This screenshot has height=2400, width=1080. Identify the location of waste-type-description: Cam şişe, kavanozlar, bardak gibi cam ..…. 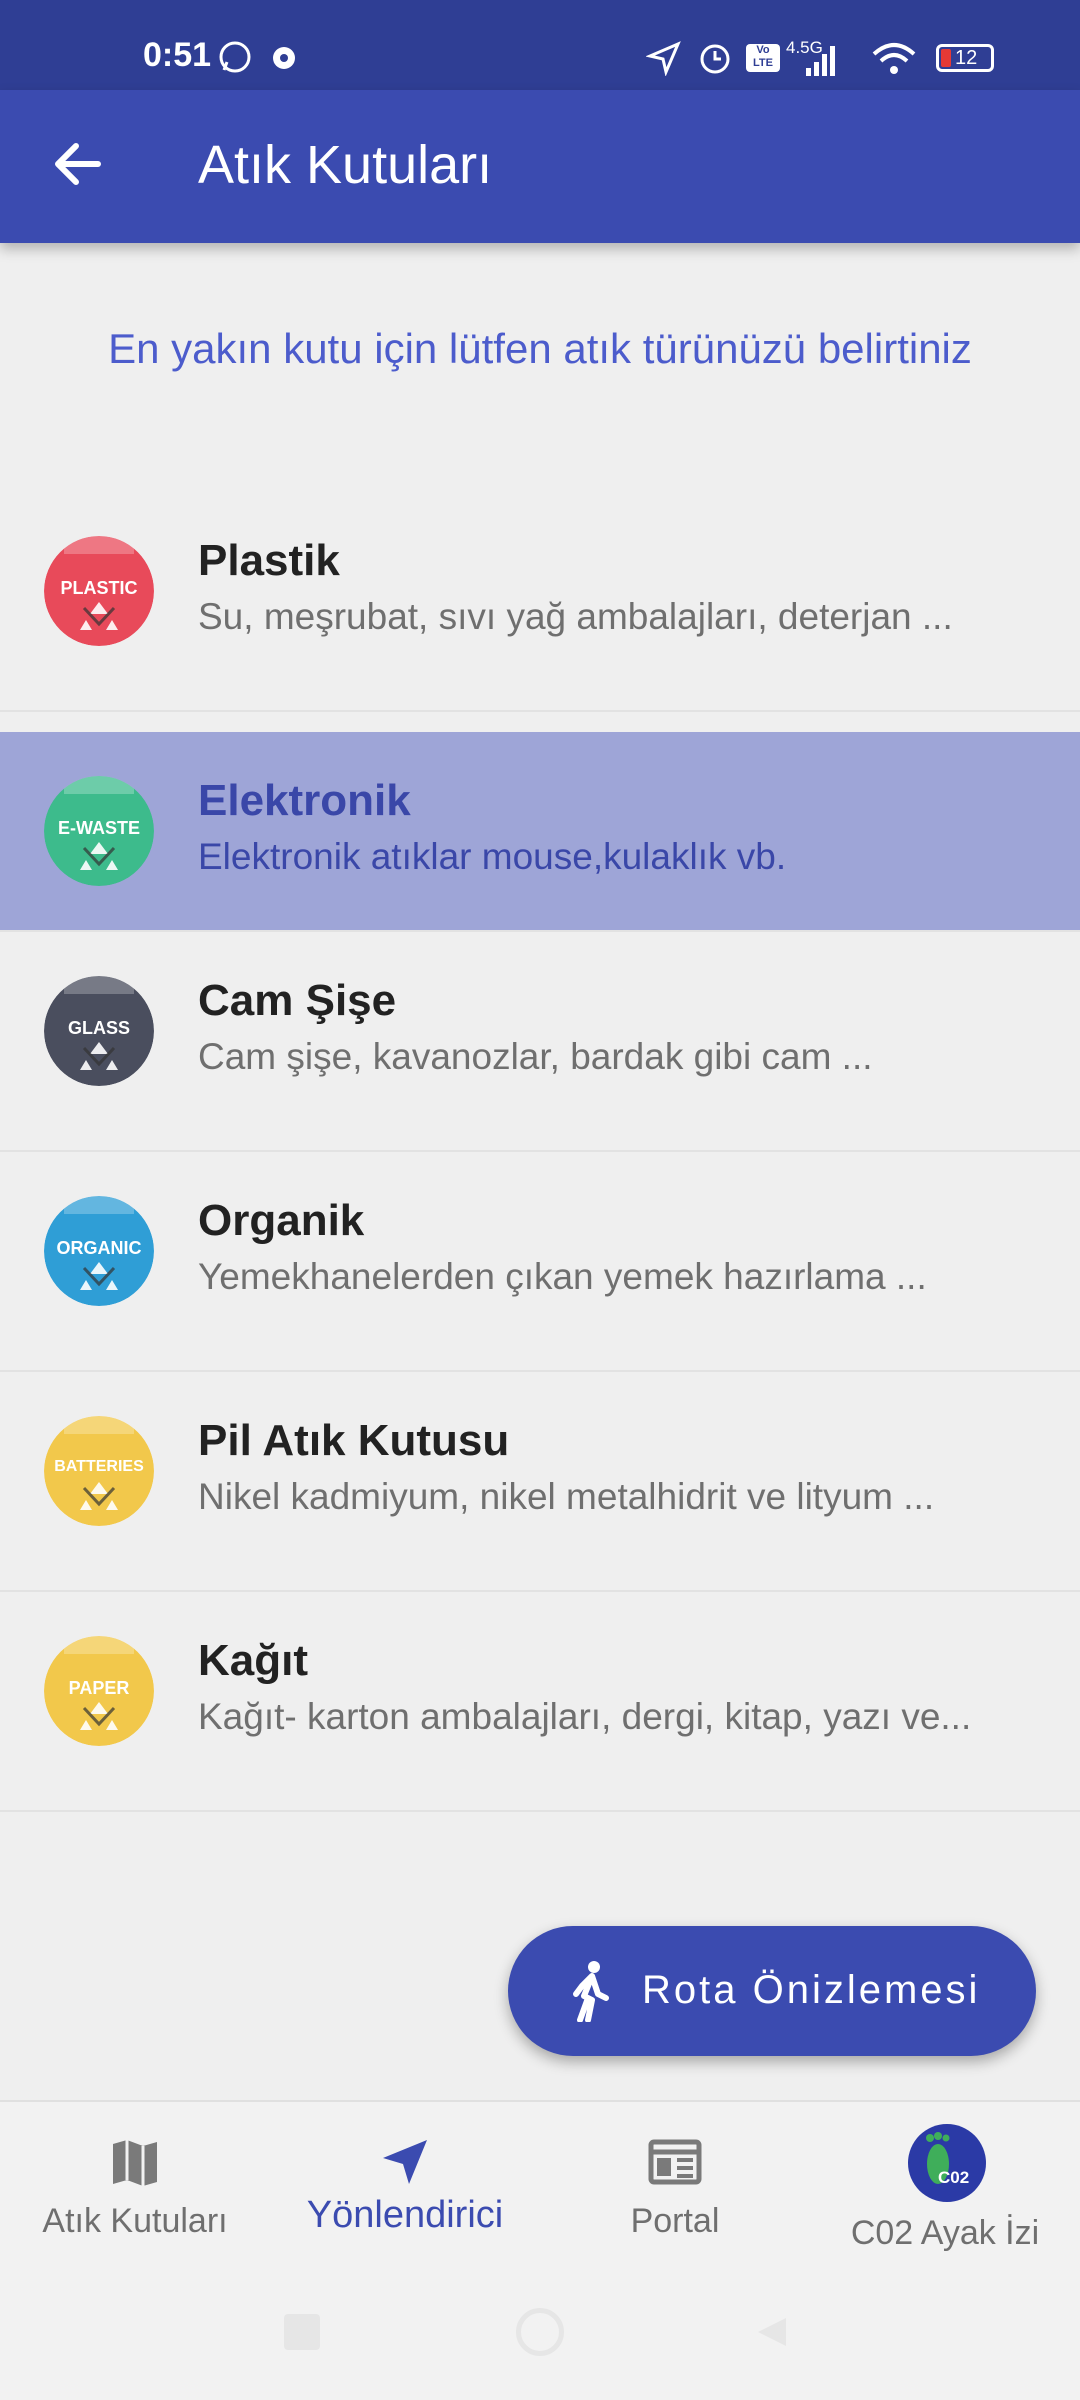
(535, 1056).